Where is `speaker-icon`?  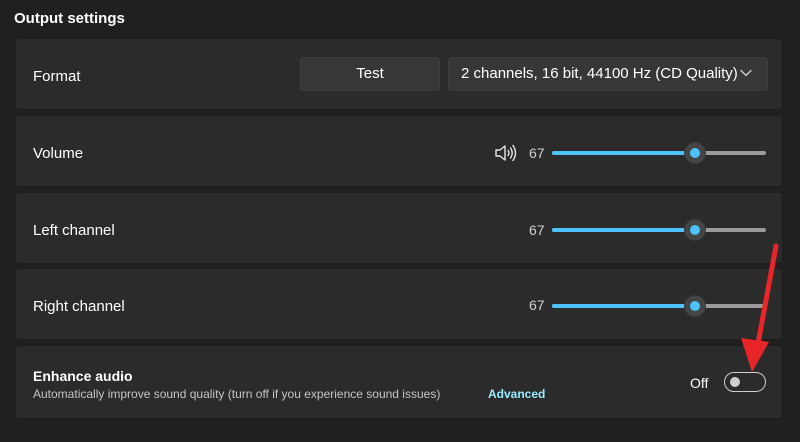
speaker-icon is located at coordinates (506, 153).